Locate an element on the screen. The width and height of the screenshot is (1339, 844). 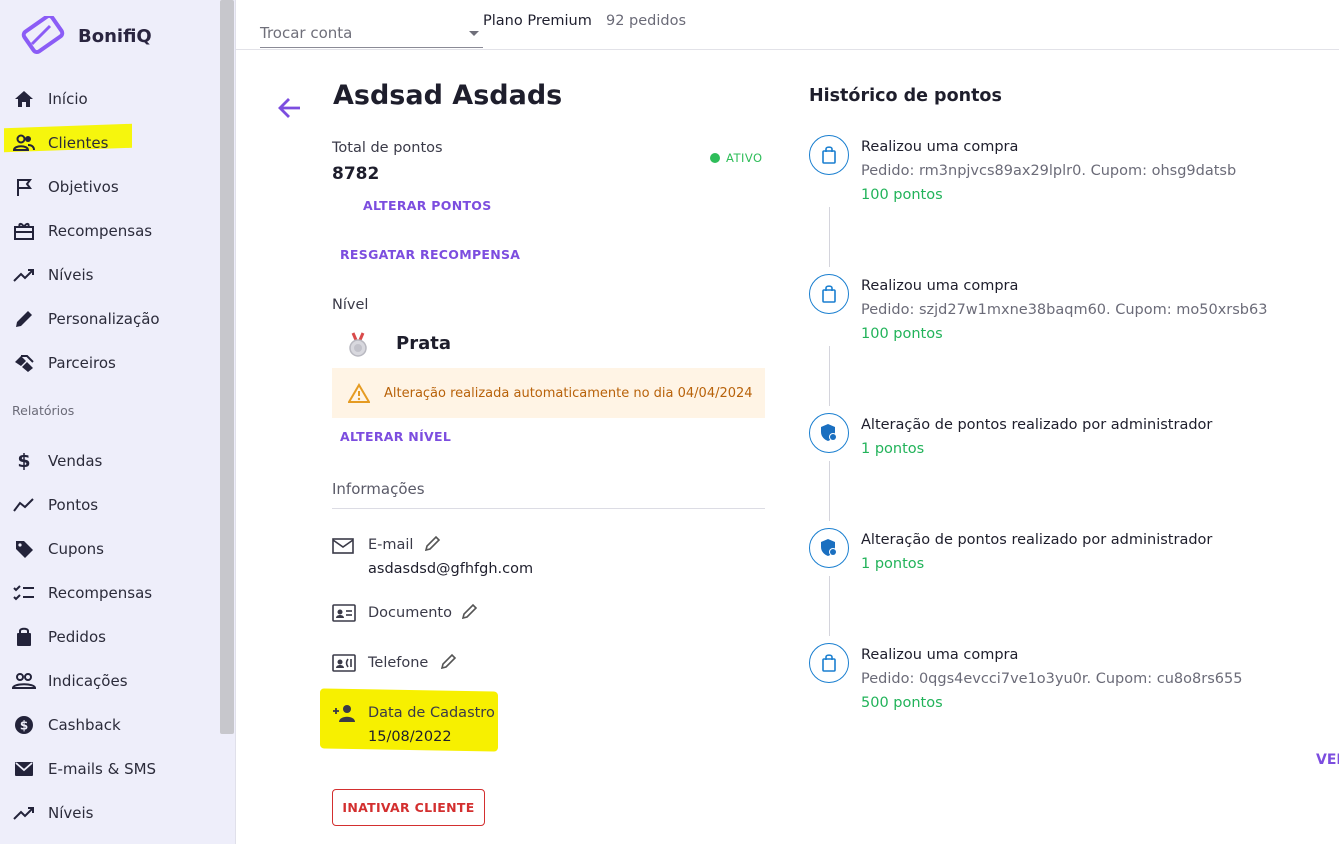
points-label: Total de pontos is located at coordinates (387, 148).